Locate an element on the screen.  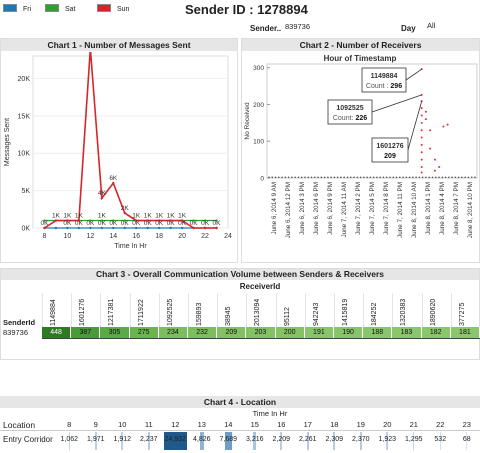
location-value-cell: 2,261 is located at coordinates (308, 439).